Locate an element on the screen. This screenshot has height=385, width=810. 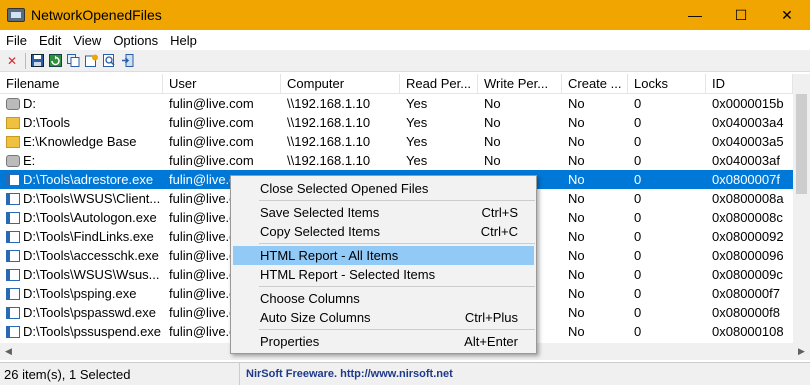
column-user: User is located at coordinates (222, 84).